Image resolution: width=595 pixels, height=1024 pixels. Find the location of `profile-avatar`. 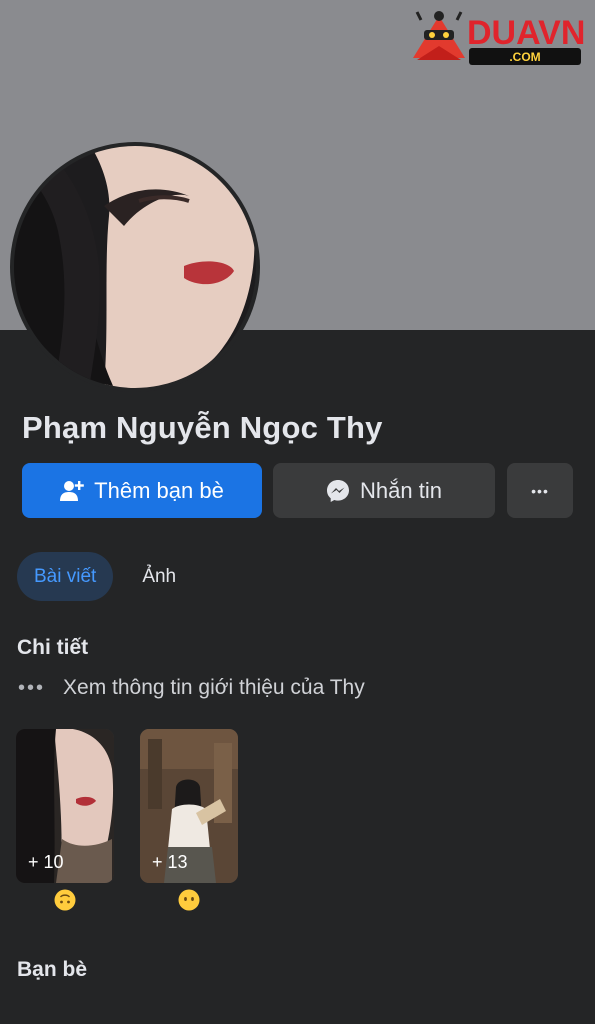

profile-avatar is located at coordinates (135, 267).